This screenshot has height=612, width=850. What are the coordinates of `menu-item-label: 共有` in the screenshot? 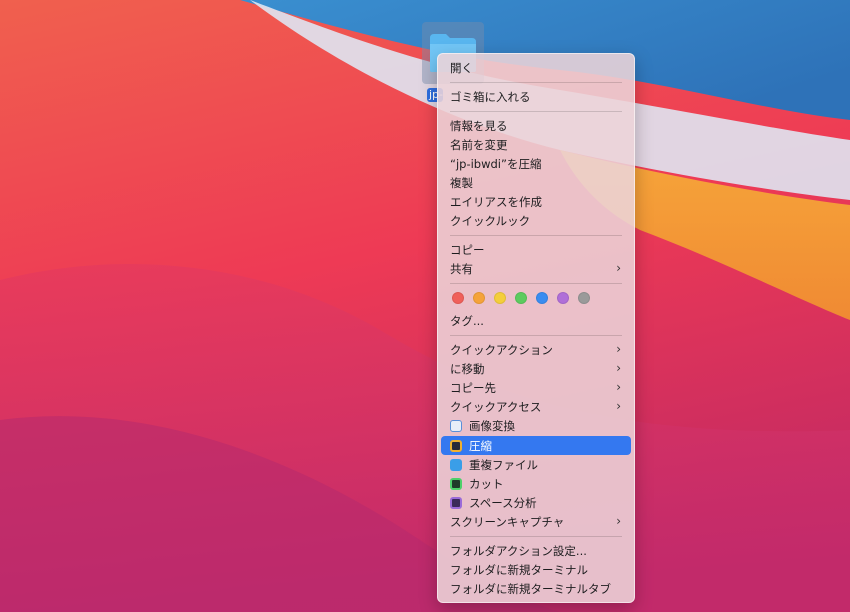 It's located at (461, 268).